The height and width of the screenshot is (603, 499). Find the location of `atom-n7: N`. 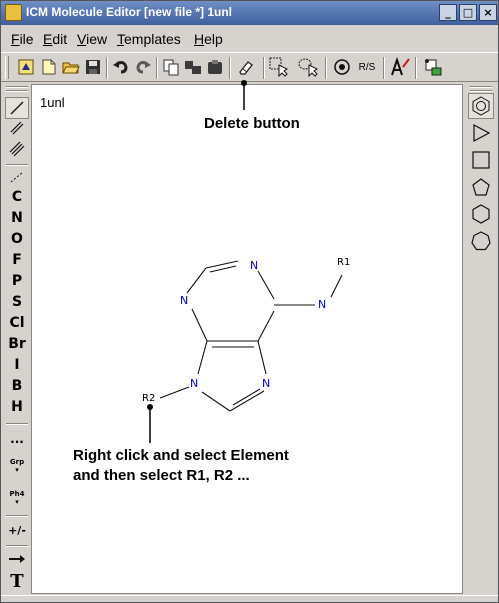

atom-n7: N is located at coordinates (266, 383).